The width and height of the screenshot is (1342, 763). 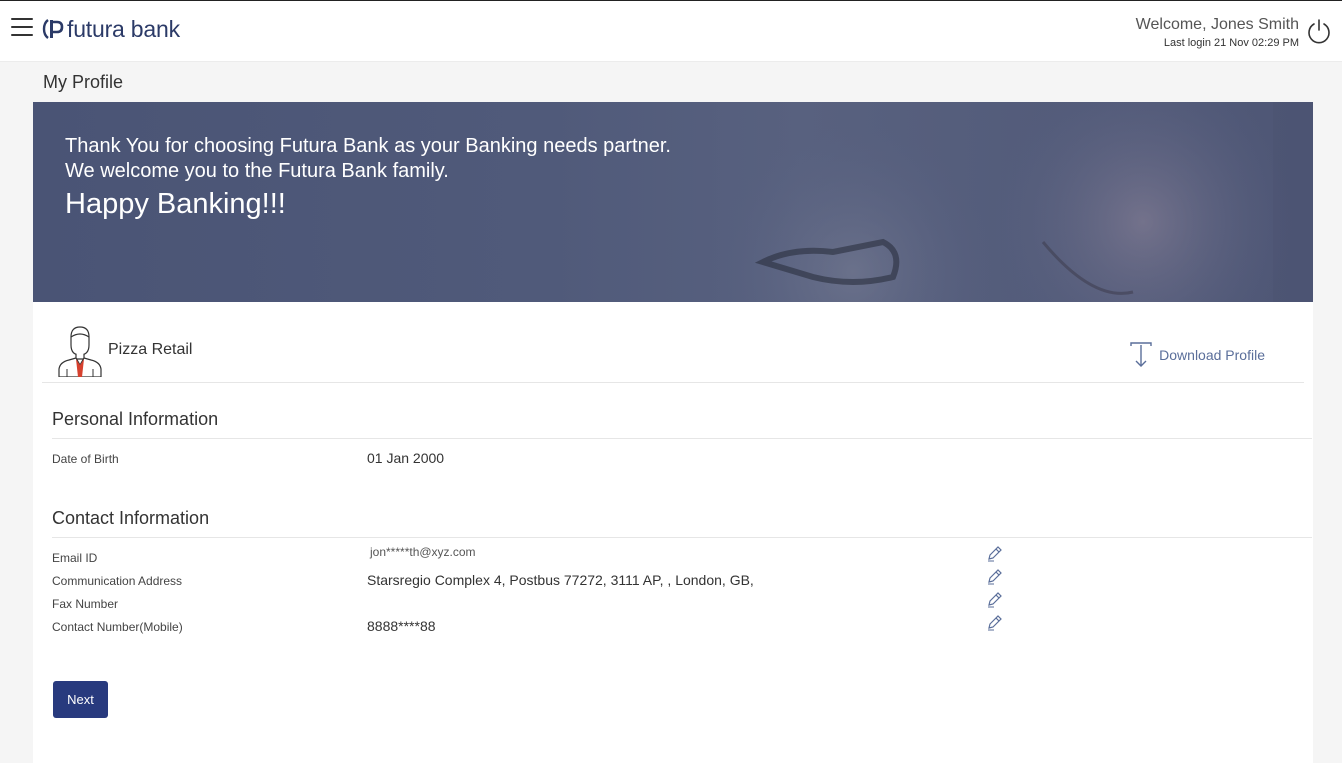 I want to click on mobile-value: 8888****88, so click(x=401, y=626).